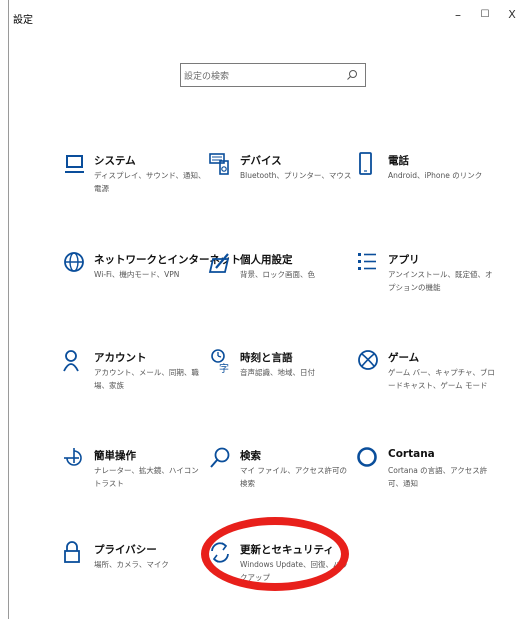  What do you see at coordinates (220, 552) in the screenshot?
I see `refresh-icon` at bounding box center [220, 552].